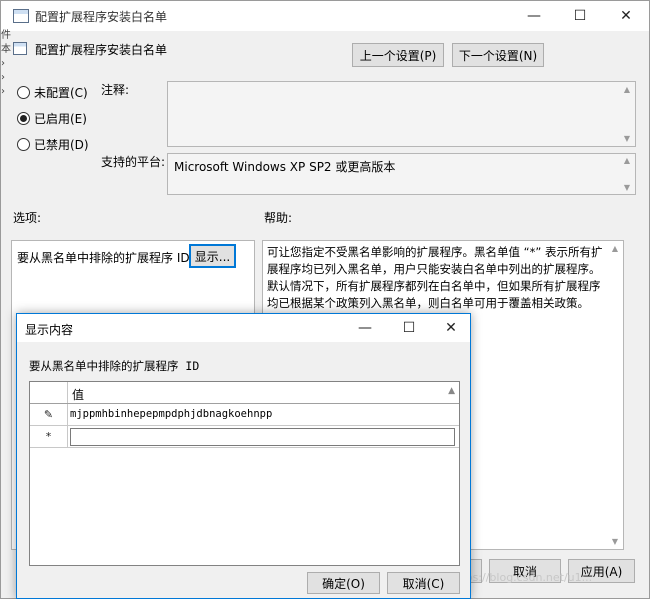 This screenshot has width=650, height=599. I want to click on radio-not-configured: 未配置(C), so click(52, 92).